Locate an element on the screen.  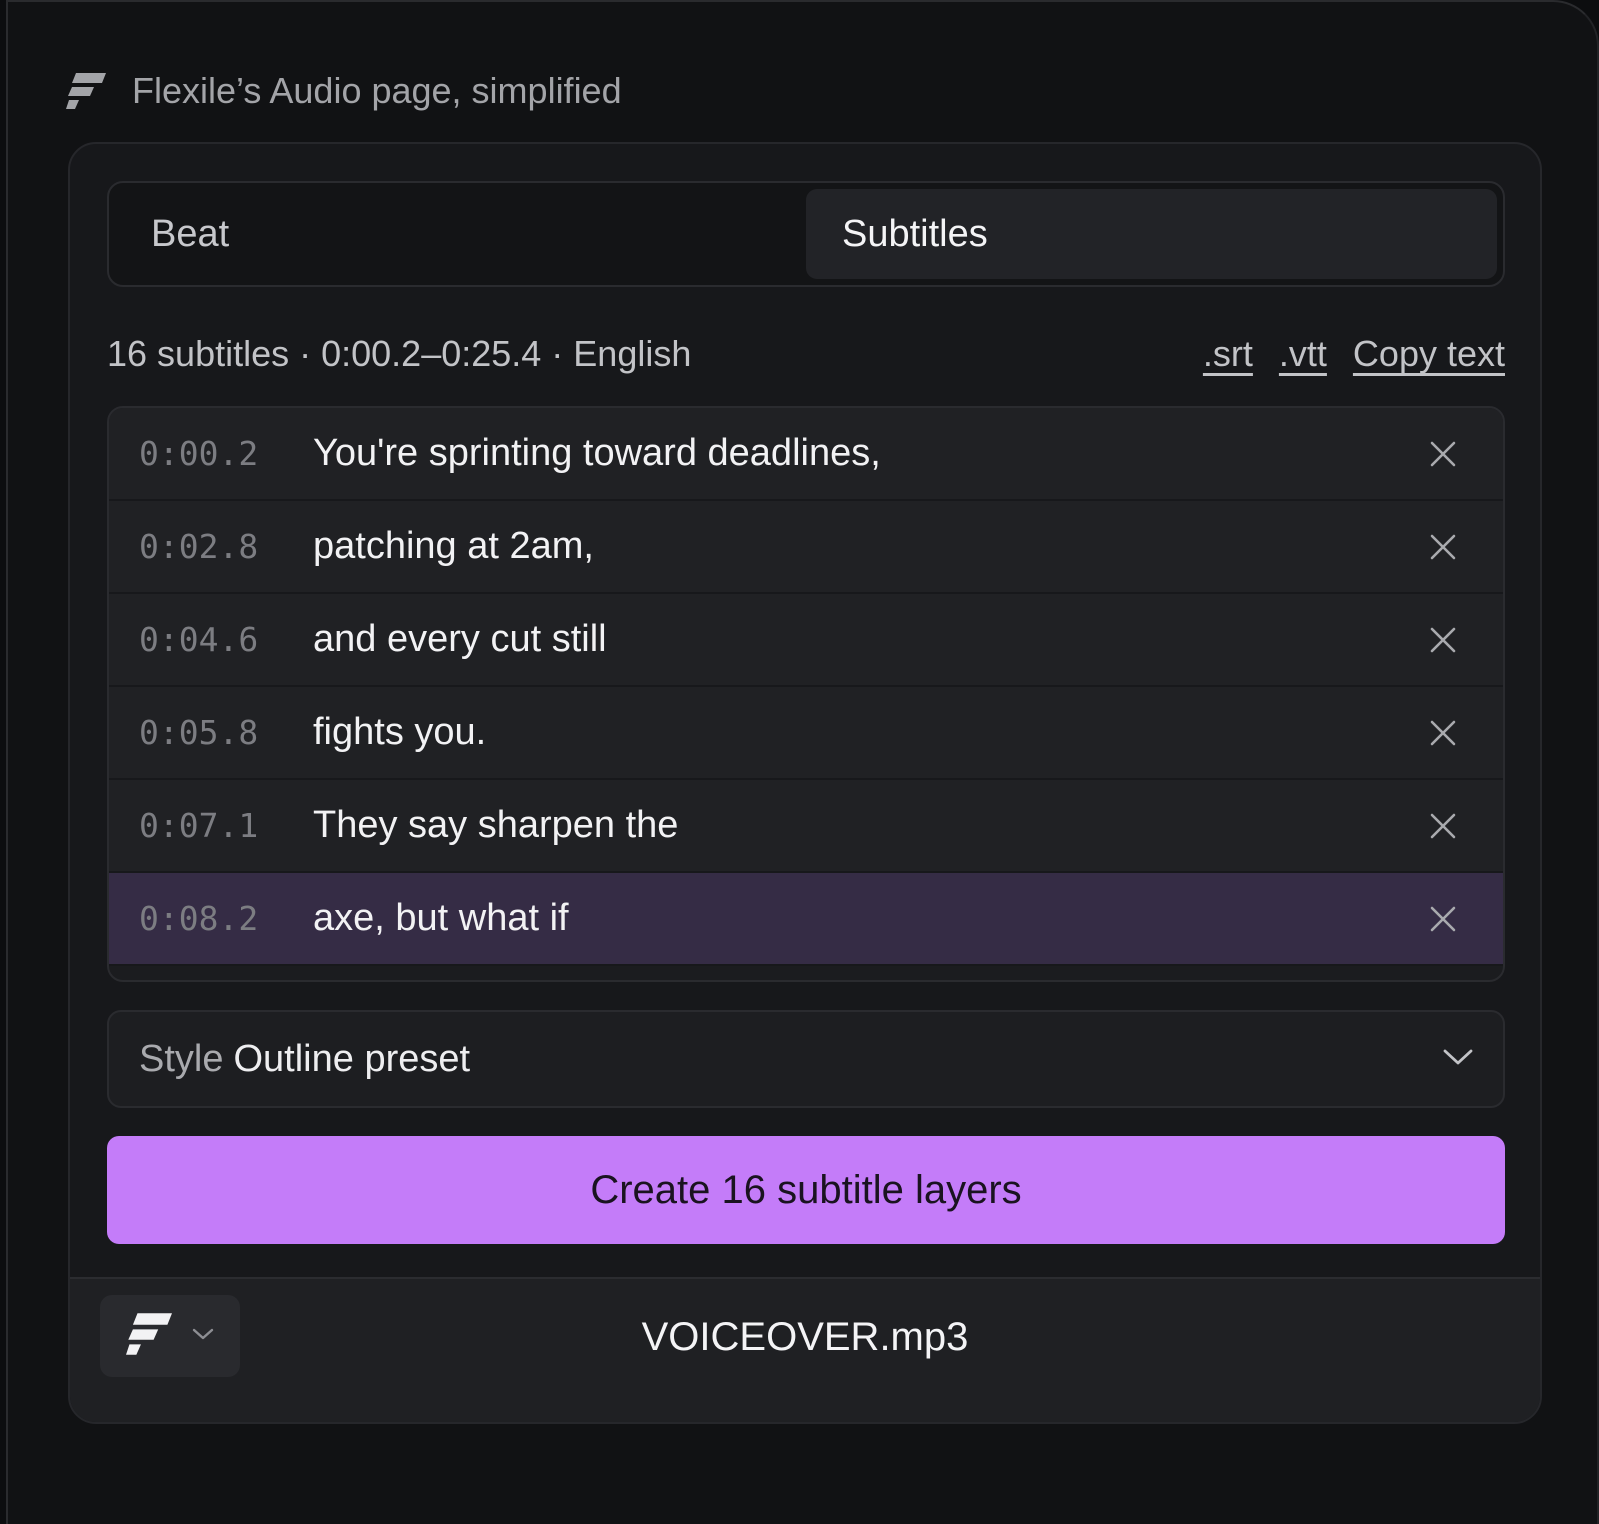
style-dropdown: Style Outline preset is located at coordinates (806, 1059).